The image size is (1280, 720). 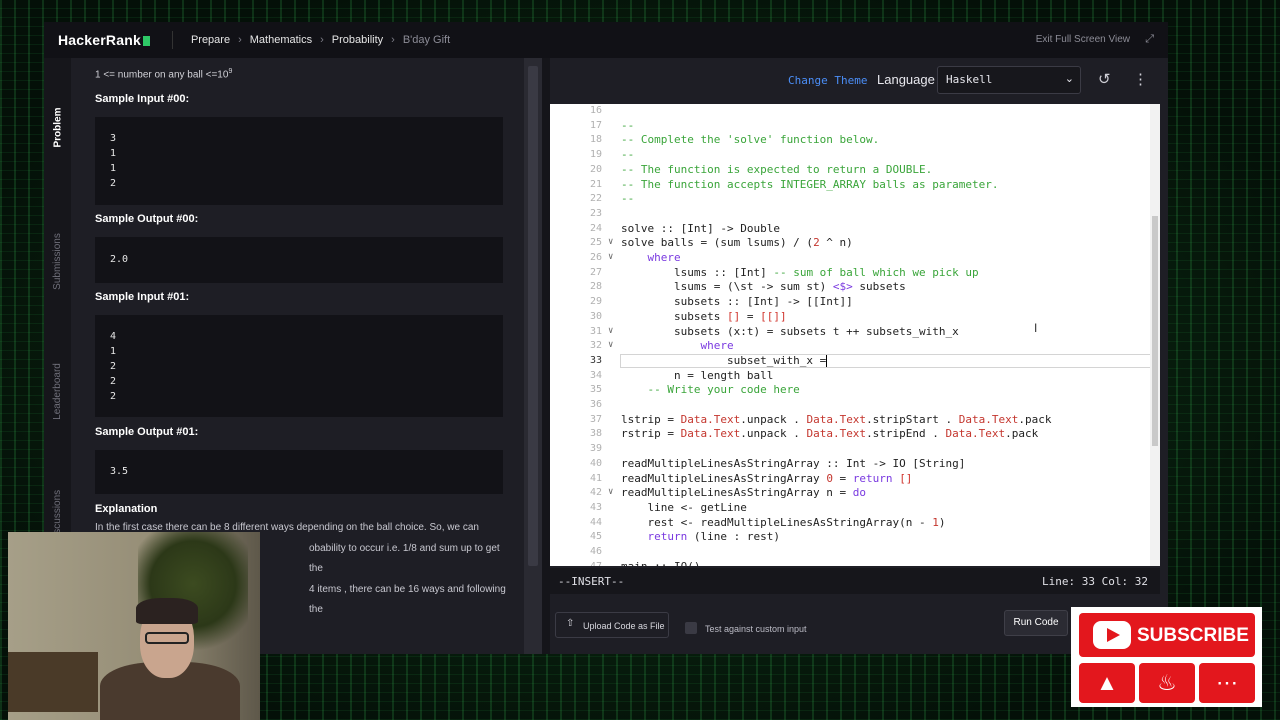 I want to click on upload-code-button: ⇧ Upload Code as File, so click(x=612, y=625).